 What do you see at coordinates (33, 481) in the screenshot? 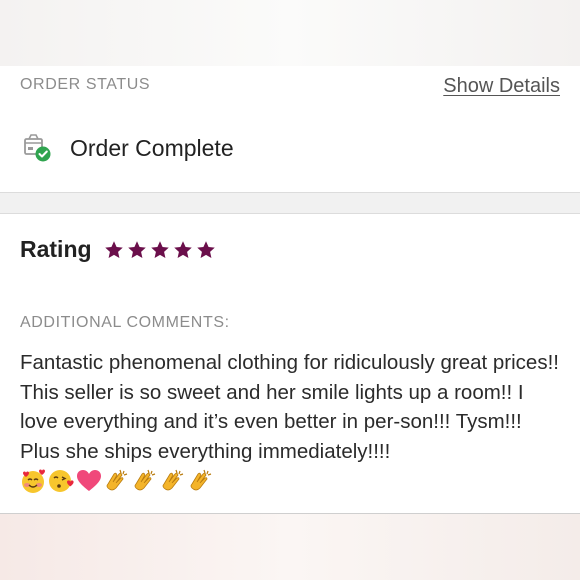
I see `smiling-face-with-hearts-icon` at bounding box center [33, 481].